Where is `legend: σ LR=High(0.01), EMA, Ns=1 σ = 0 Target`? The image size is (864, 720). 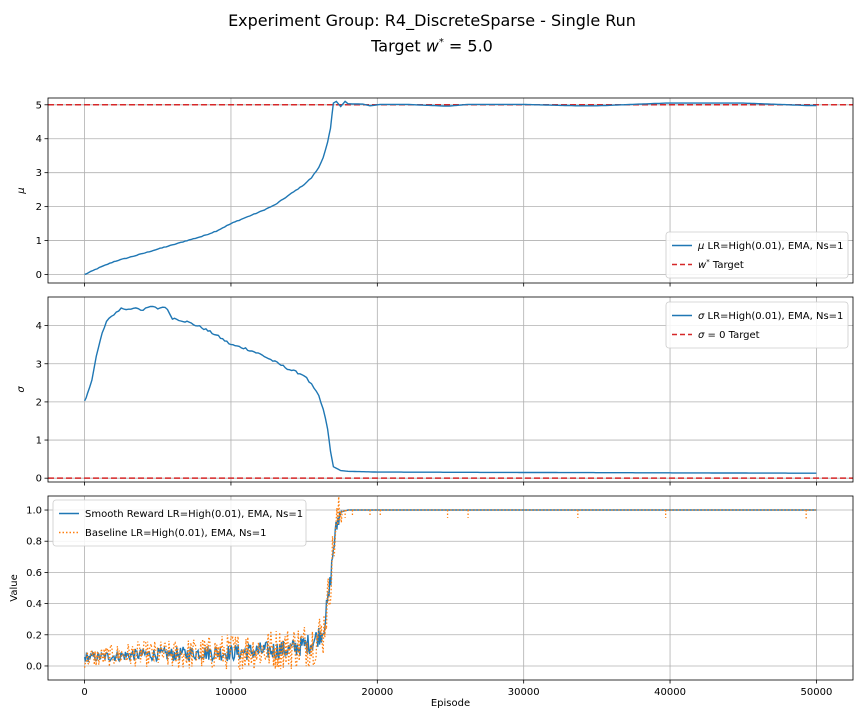
legend: σ LR=High(0.01), EMA, Ns=1 σ = 0 Target is located at coordinates (757, 325).